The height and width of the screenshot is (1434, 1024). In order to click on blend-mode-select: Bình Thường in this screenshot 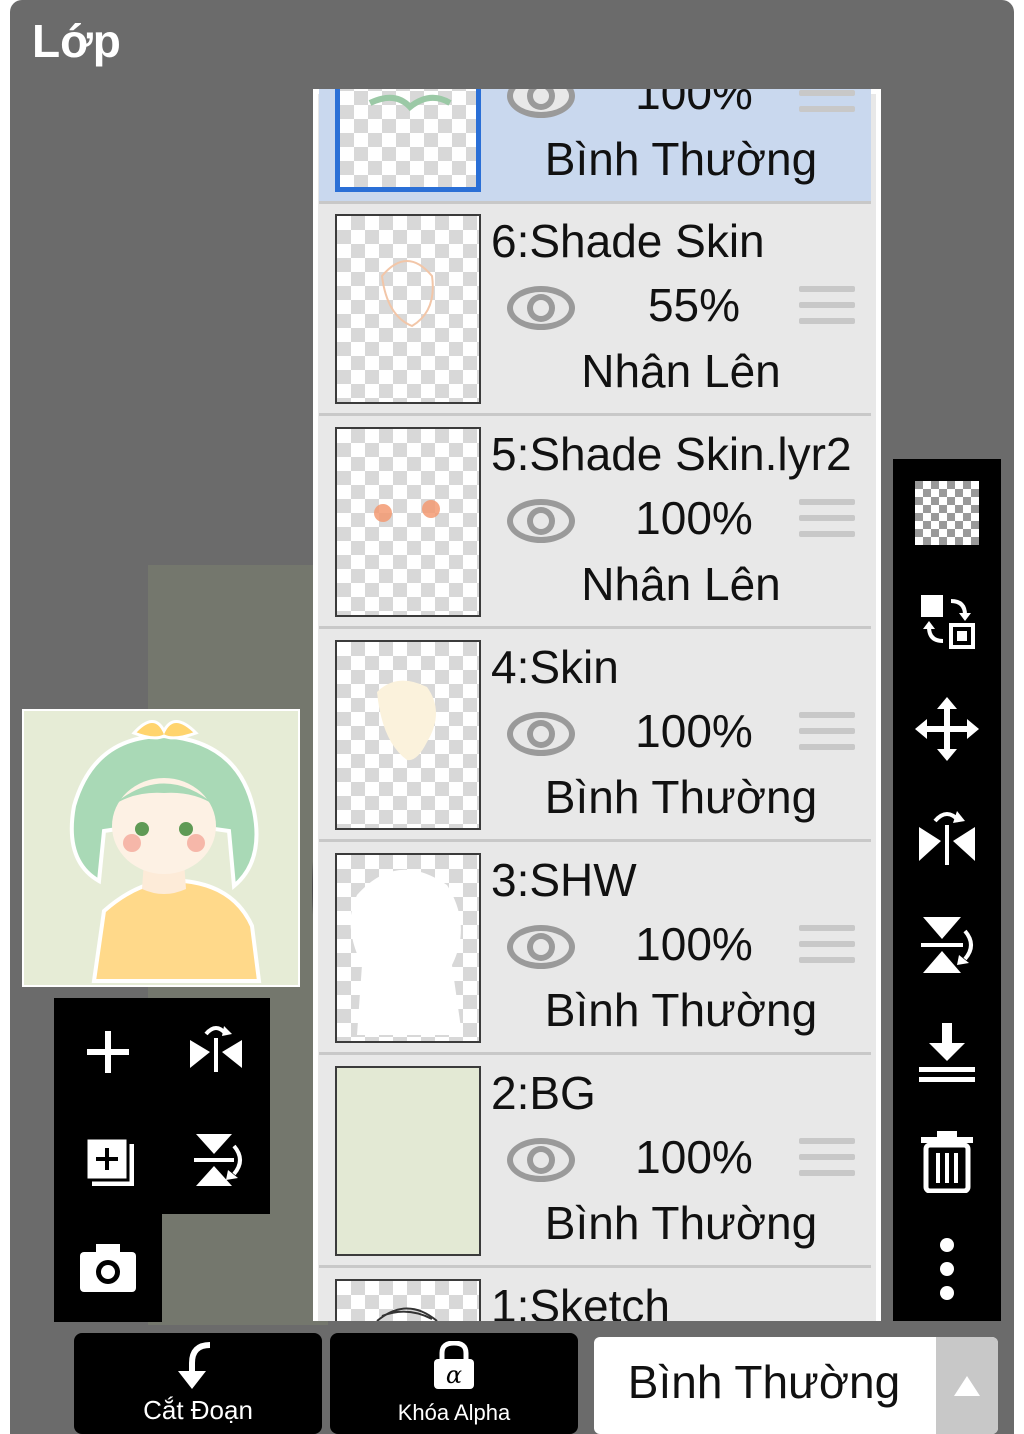, I will do `click(796, 1385)`.